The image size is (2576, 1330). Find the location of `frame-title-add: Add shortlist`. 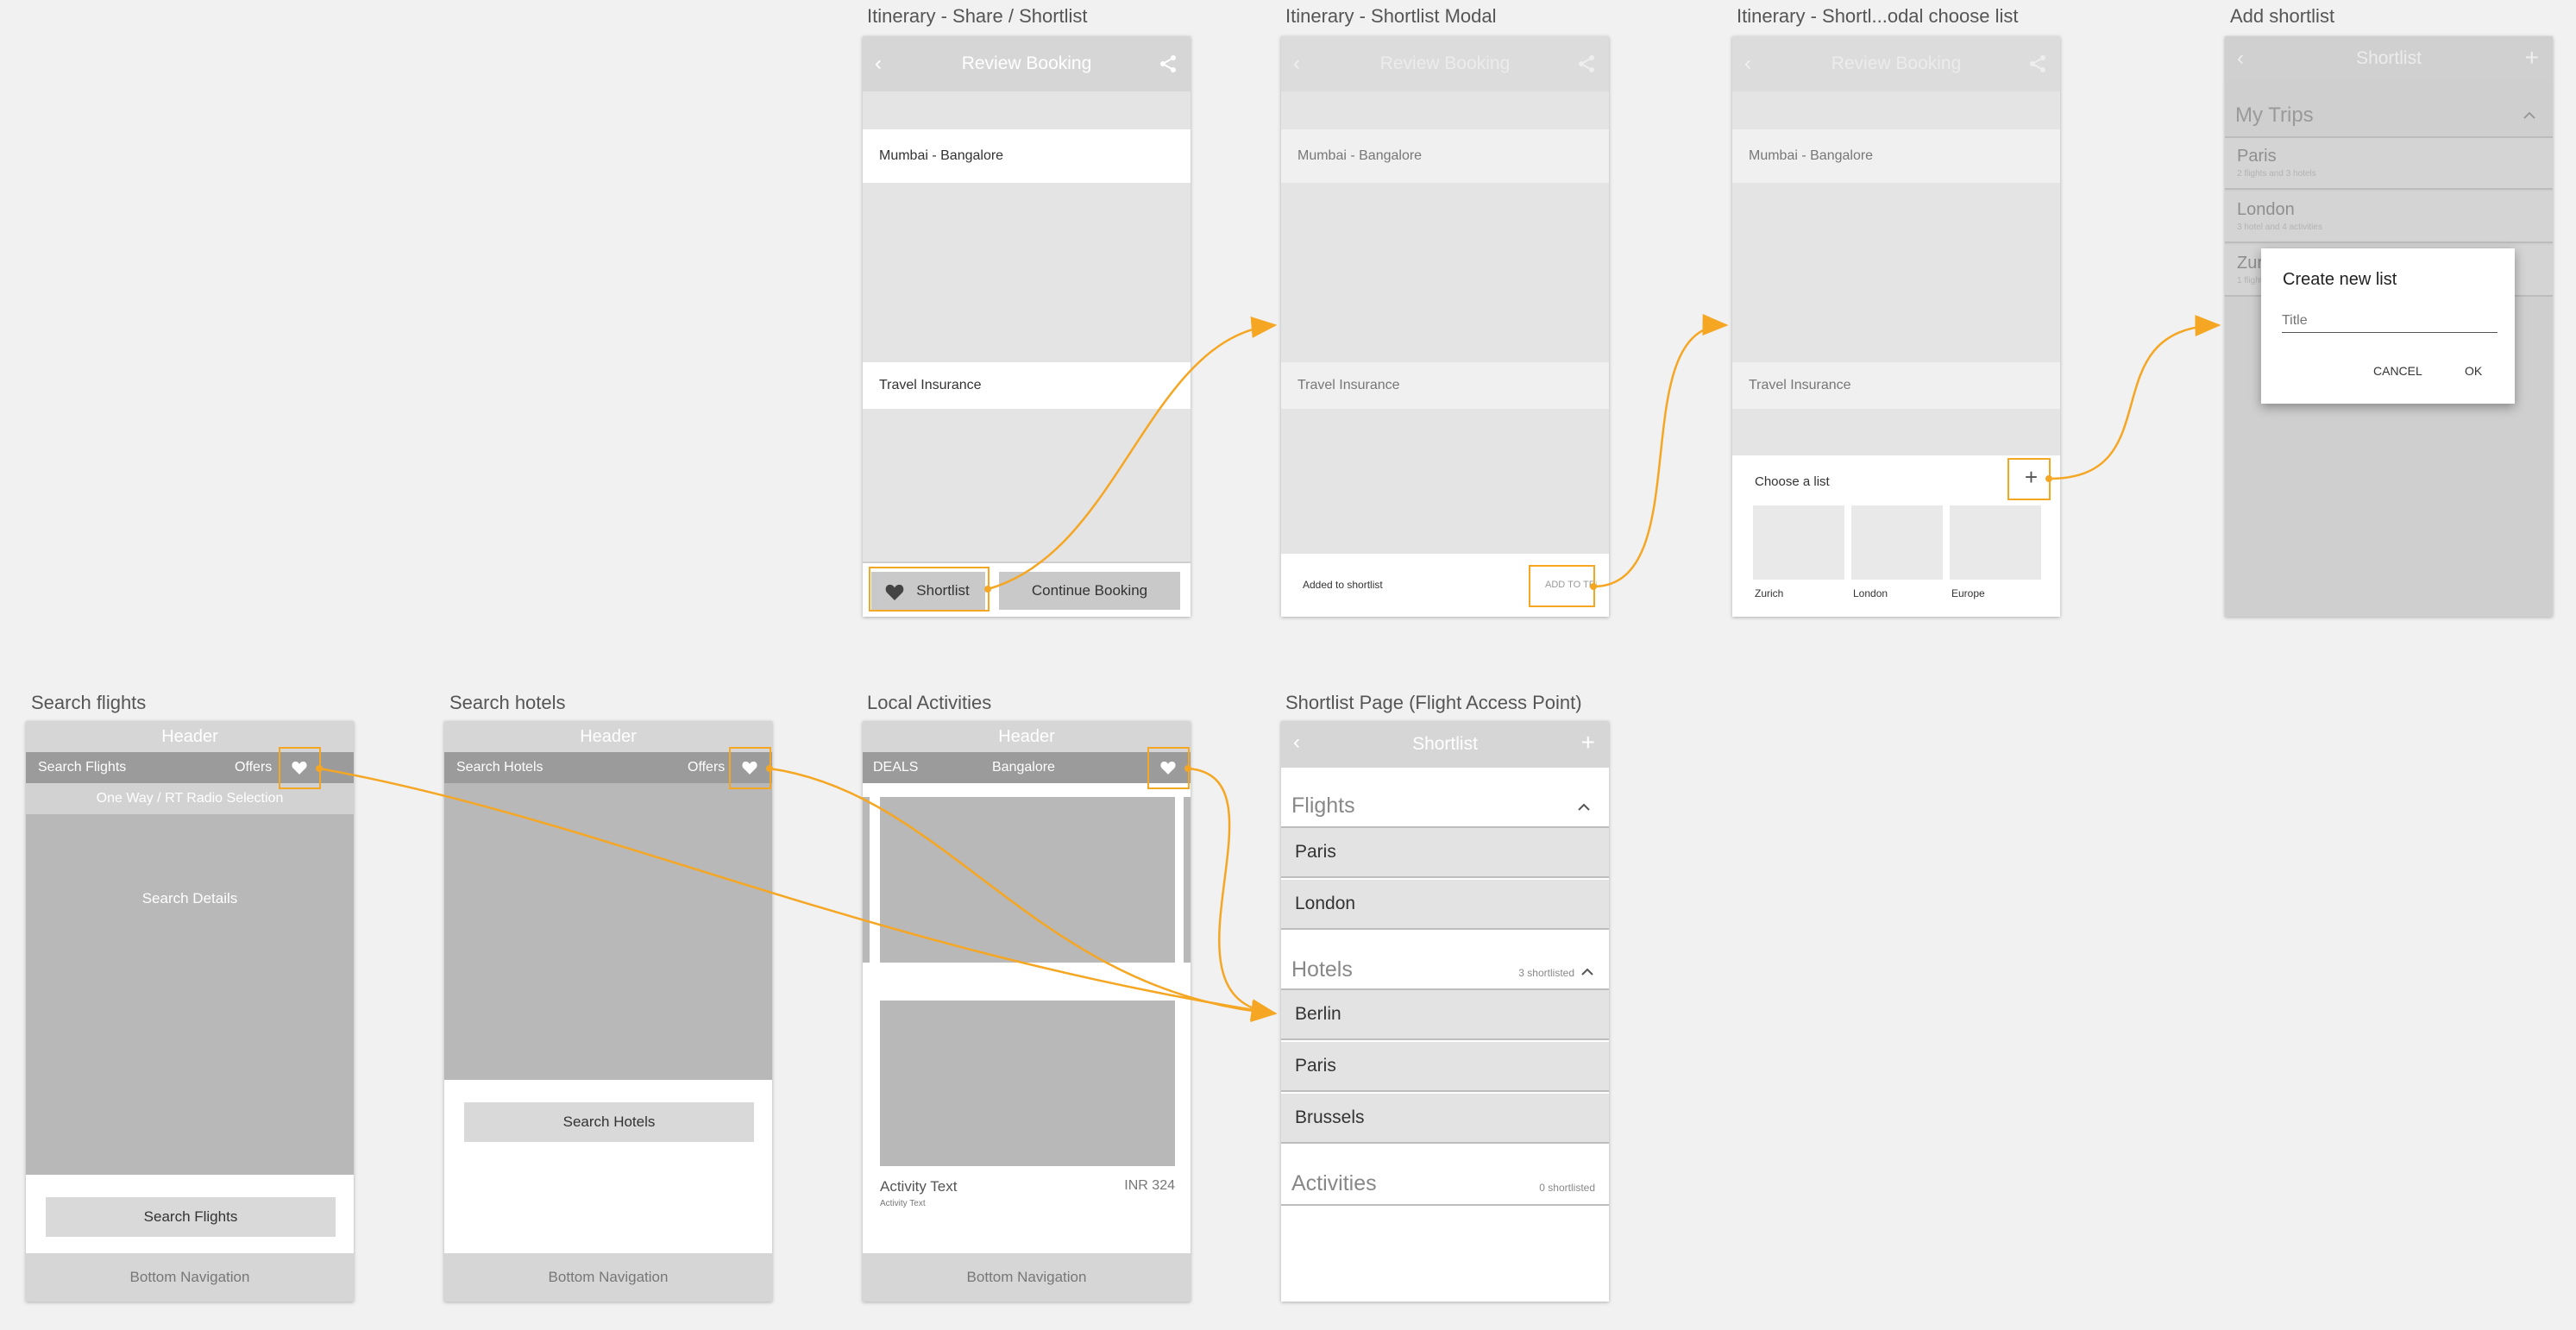

frame-title-add: Add shortlist is located at coordinates (2282, 16).